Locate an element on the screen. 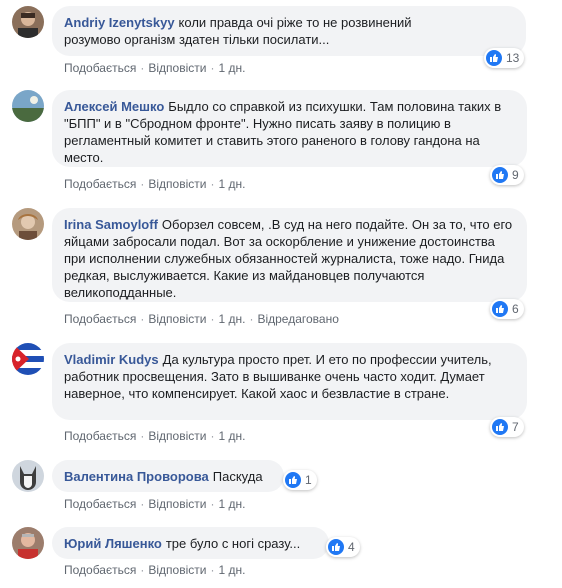 The image size is (562, 588). comment-author: Валентина Проворова is located at coordinates (136, 476).